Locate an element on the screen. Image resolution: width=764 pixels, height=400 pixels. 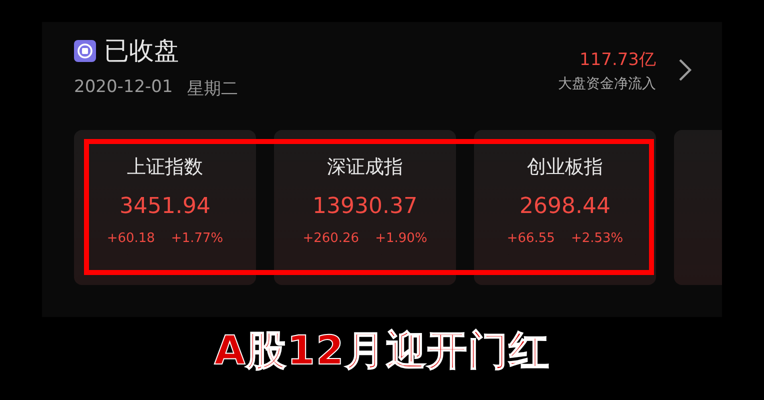
market-status: 已收盘 is located at coordinates (141, 51).